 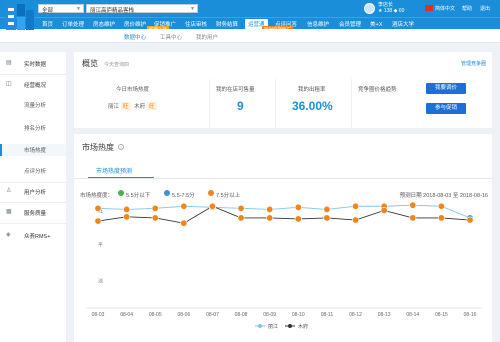 I want to click on x-tick-label: 08-07, so click(x=212, y=315).